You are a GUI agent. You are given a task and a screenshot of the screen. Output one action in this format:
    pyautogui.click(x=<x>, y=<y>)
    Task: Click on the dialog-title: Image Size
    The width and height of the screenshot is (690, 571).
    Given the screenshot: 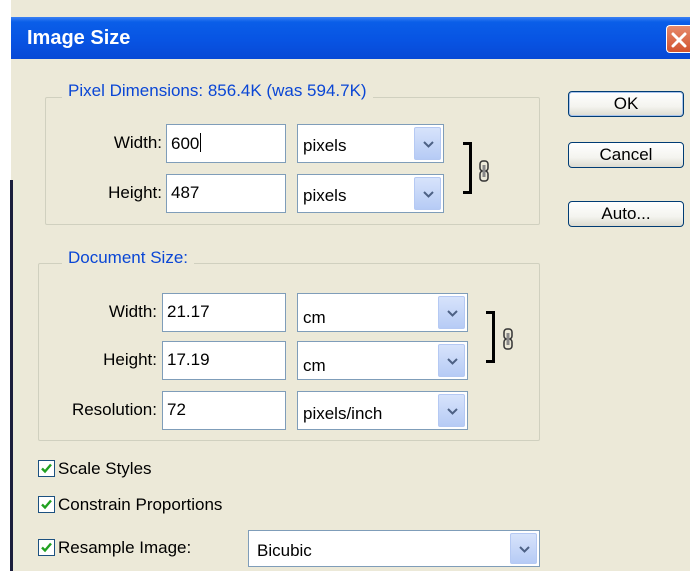 What is the action you would take?
    pyautogui.click(x=79, y=38)
    